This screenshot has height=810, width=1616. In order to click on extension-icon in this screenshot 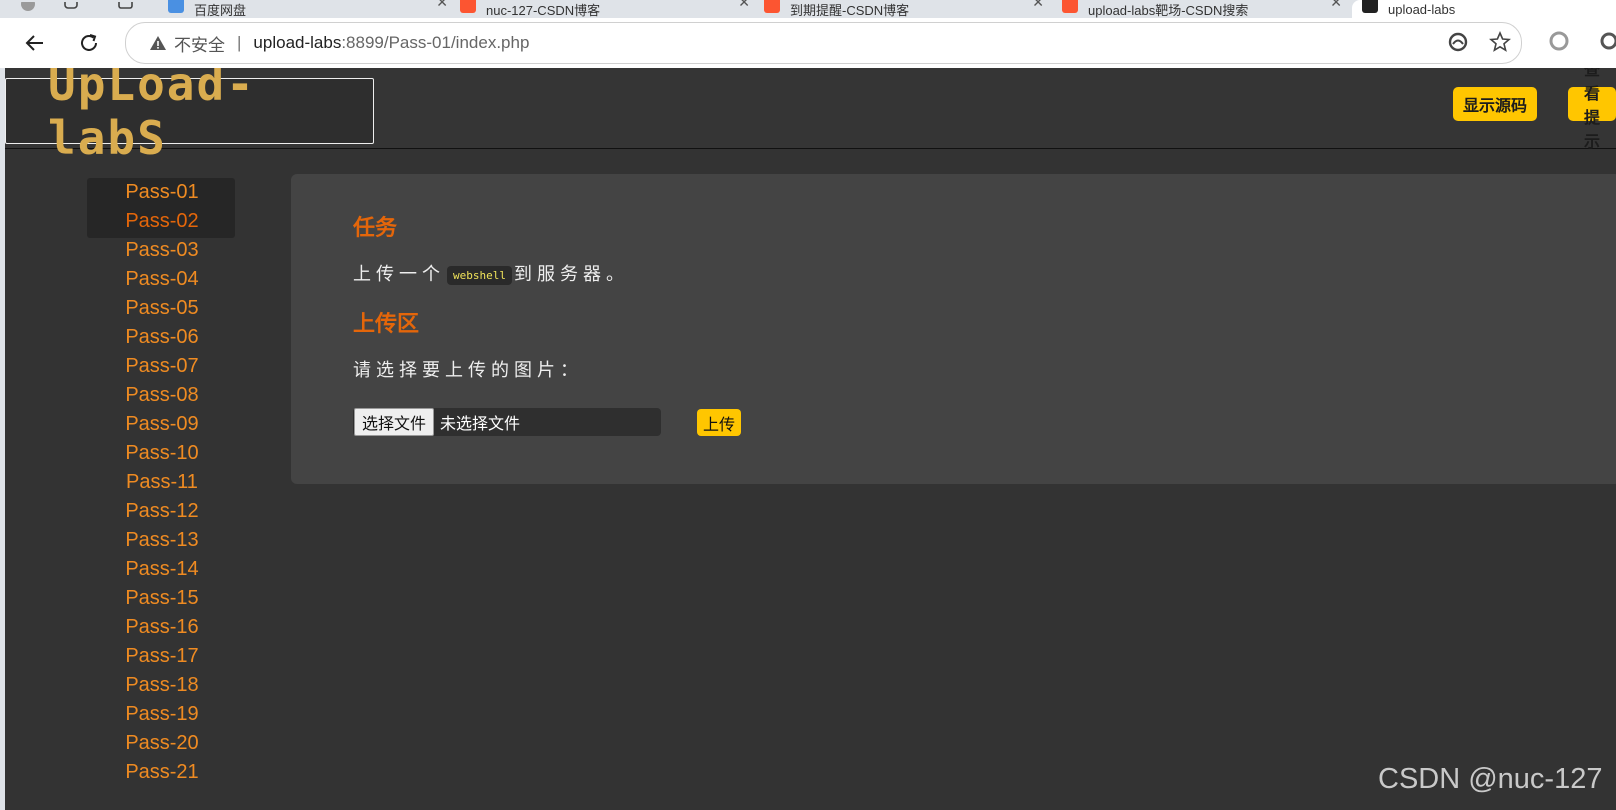, I will do `click(1559, 43)`.